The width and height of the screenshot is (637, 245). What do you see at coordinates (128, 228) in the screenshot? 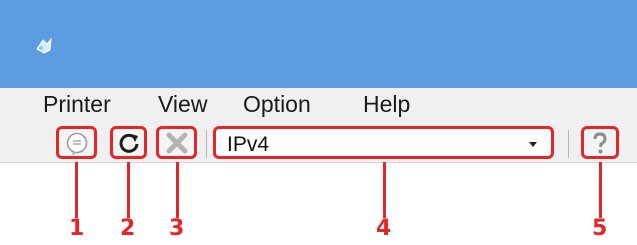
I see `callout-label-2: 2` at bounding box center [128, 228].